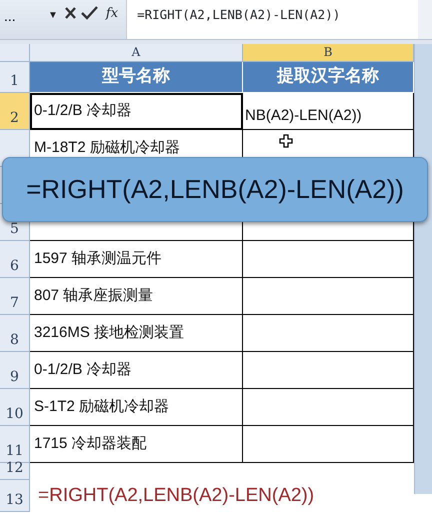 The height and width of the screenshot is (524, 432). What do you see at coordinates (15, 407) in the screenshot?
I see `row-header: 10` at bounding box center [15, 407].